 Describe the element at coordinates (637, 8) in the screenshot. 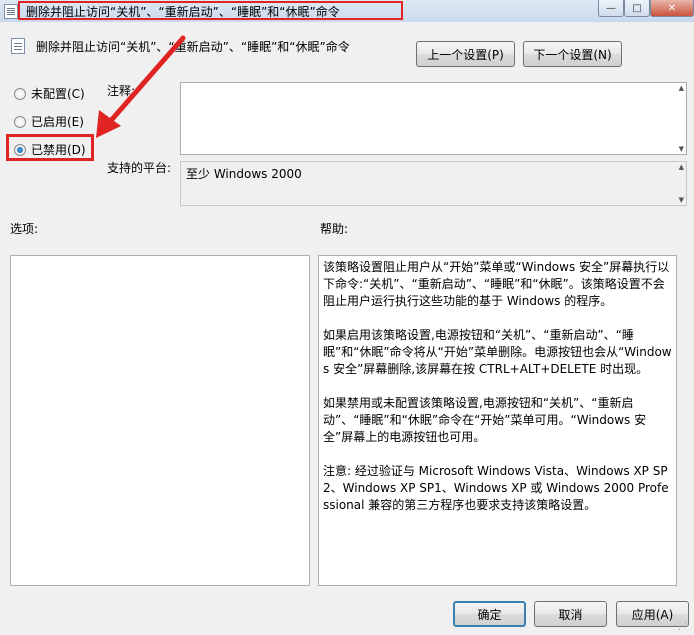

I see `maximize-button: □` at that location.